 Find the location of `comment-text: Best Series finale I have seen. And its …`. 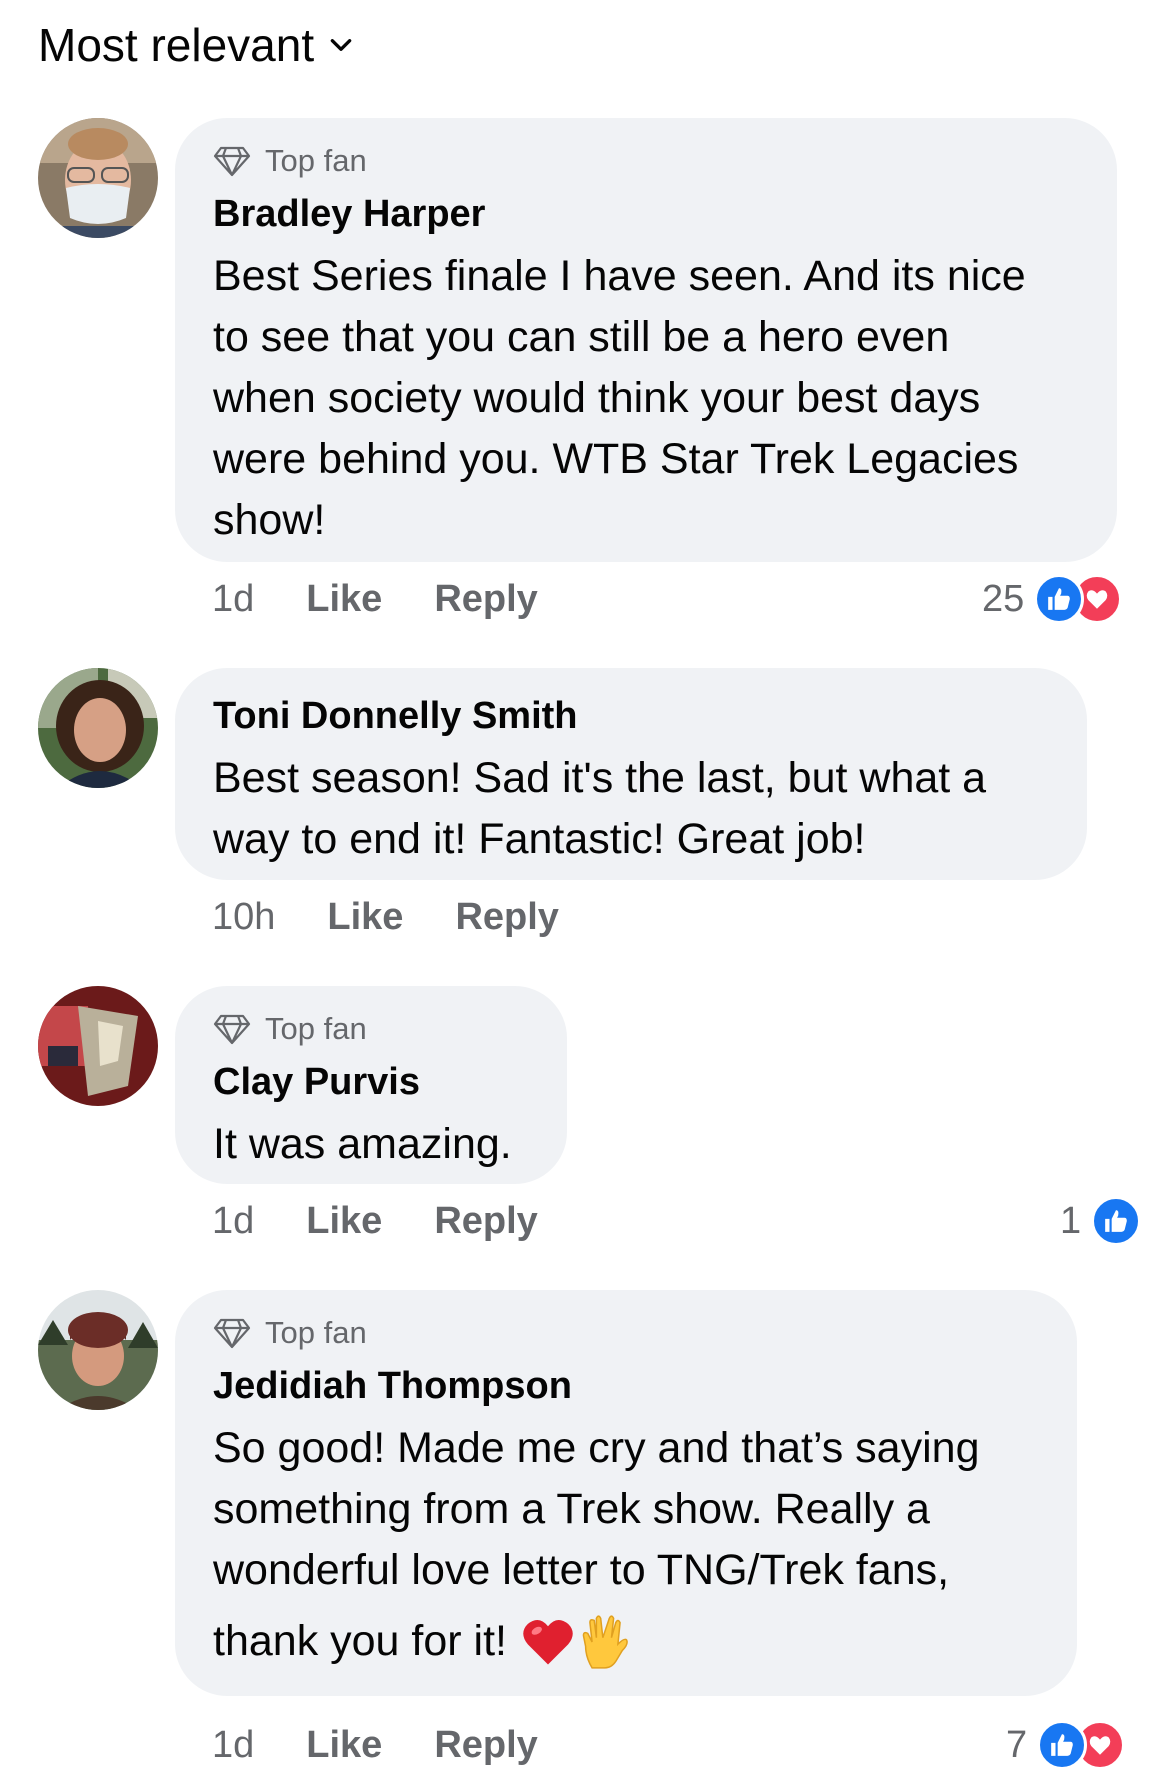

comment-text: Best Series finale I have seen. And its … is located at coordinates (646, 398).